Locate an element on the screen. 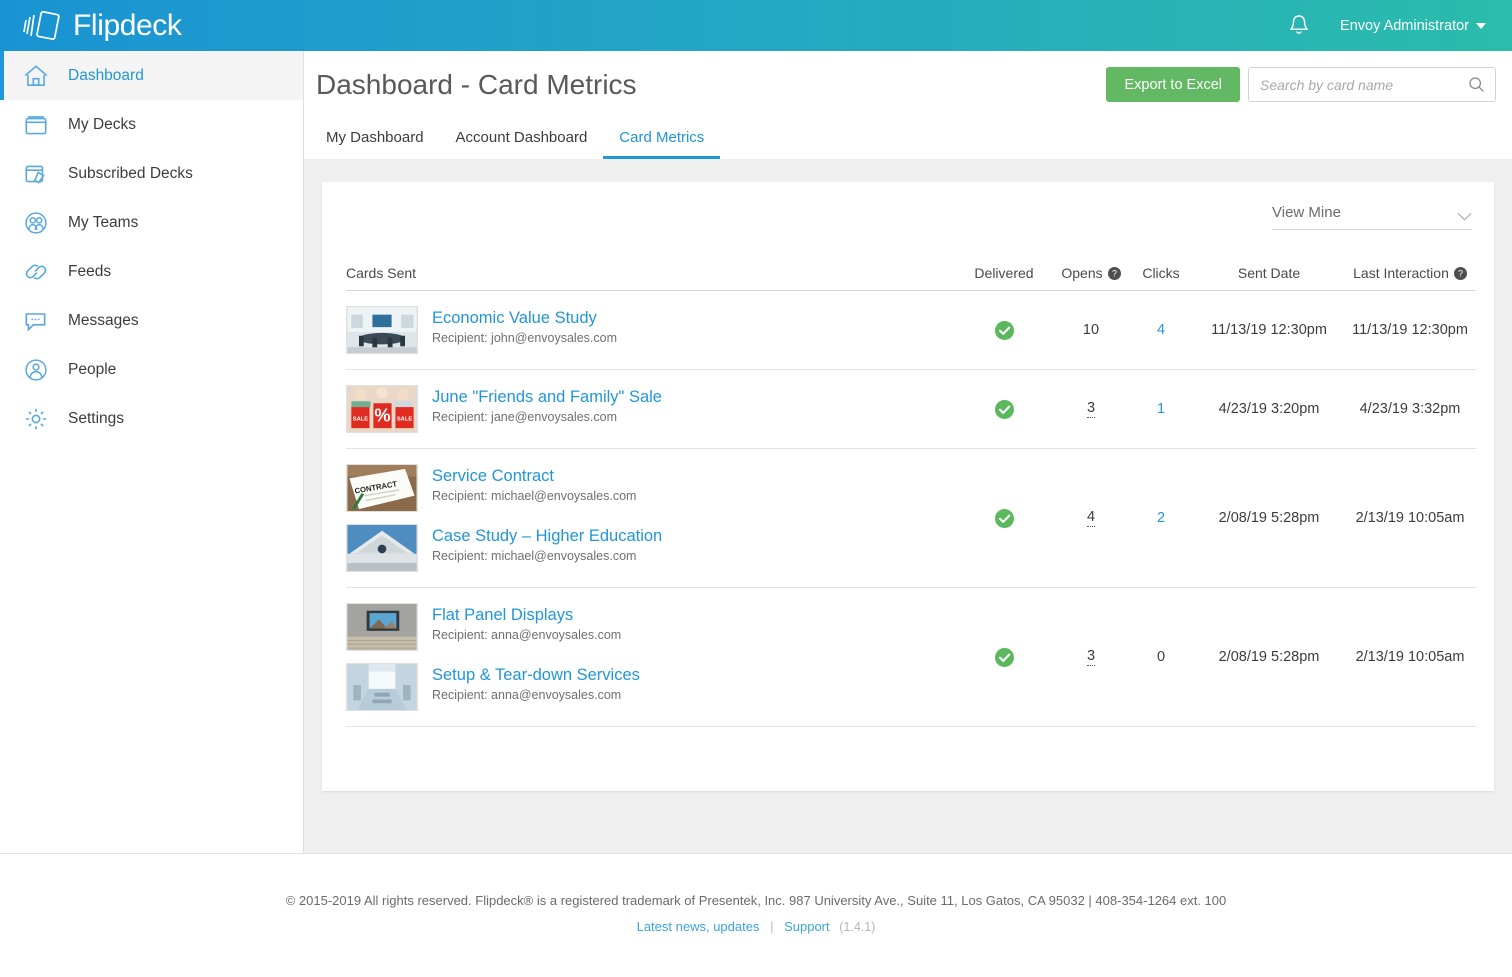 This screenshot has height=977, width=1512. card-thumbnail-university-building is located at coordinates (382, 548).